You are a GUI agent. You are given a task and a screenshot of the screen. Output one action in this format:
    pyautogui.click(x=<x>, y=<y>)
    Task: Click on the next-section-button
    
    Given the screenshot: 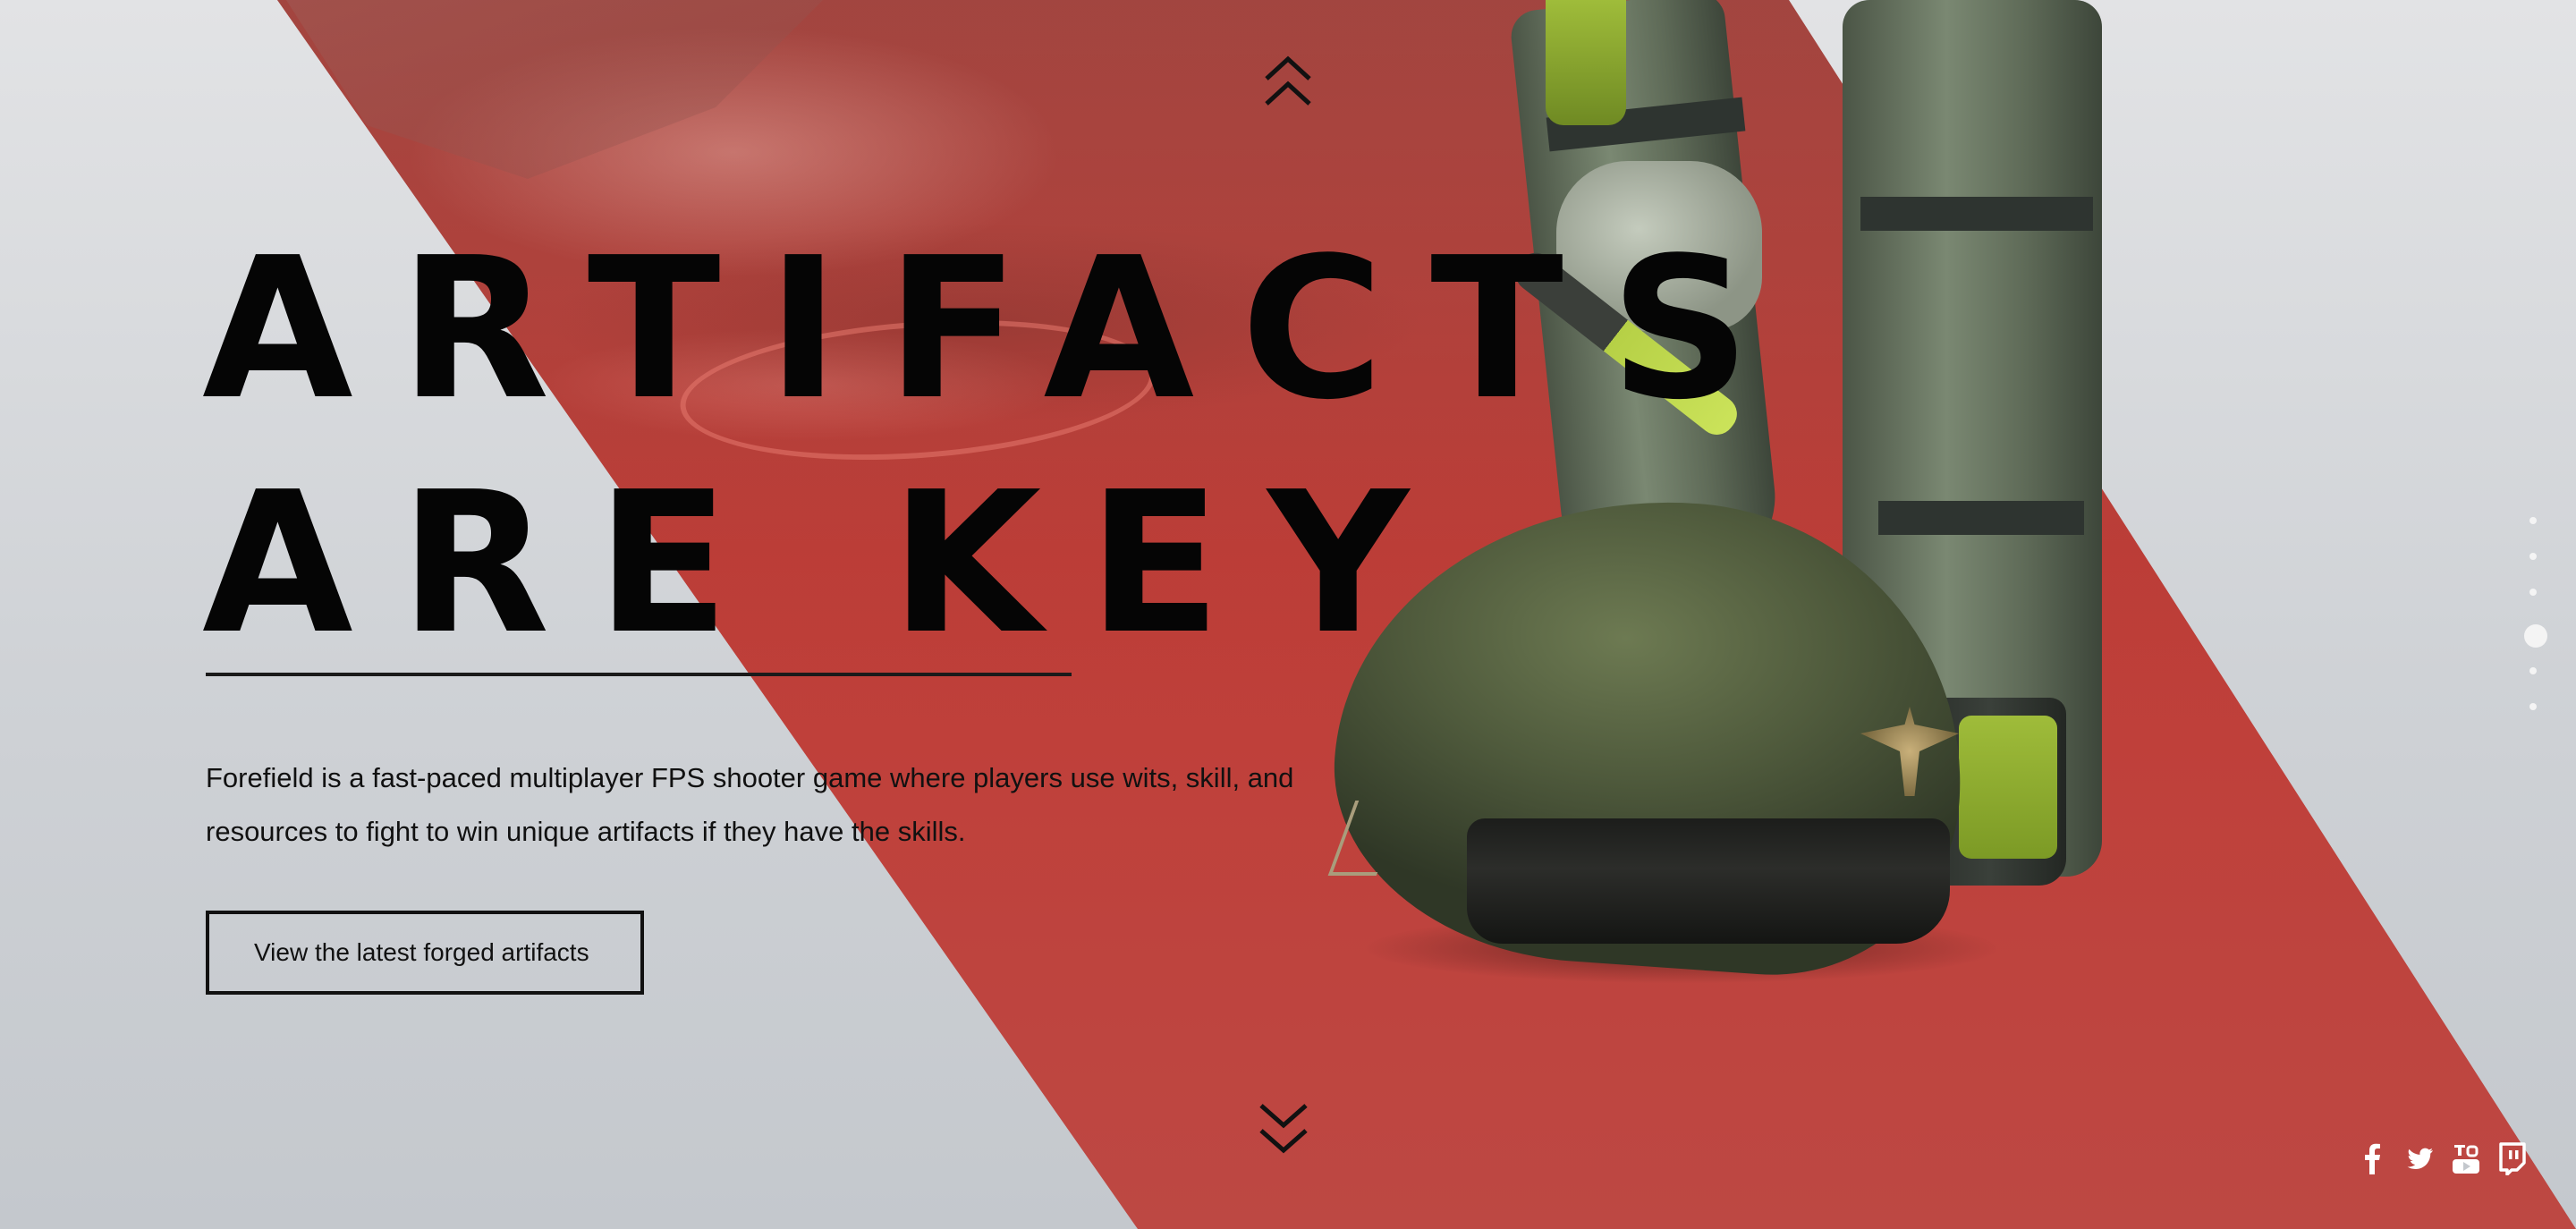 What is the action you would take?
    pyautogui.click(x=1283, y=1128)
    